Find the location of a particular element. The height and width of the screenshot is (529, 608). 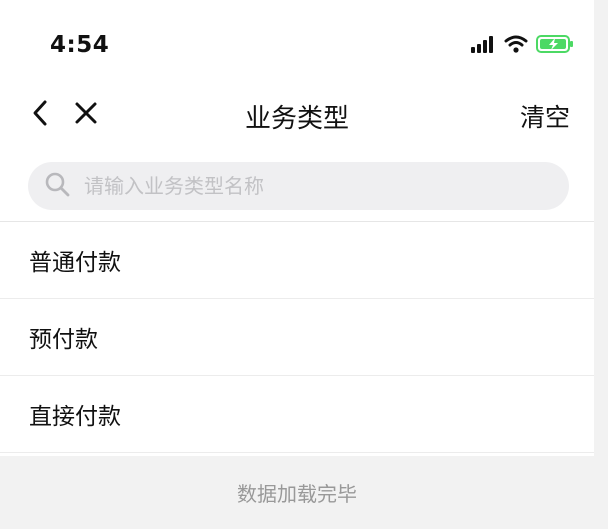

clear-button: 清空 is located at coordinates (545, 116).